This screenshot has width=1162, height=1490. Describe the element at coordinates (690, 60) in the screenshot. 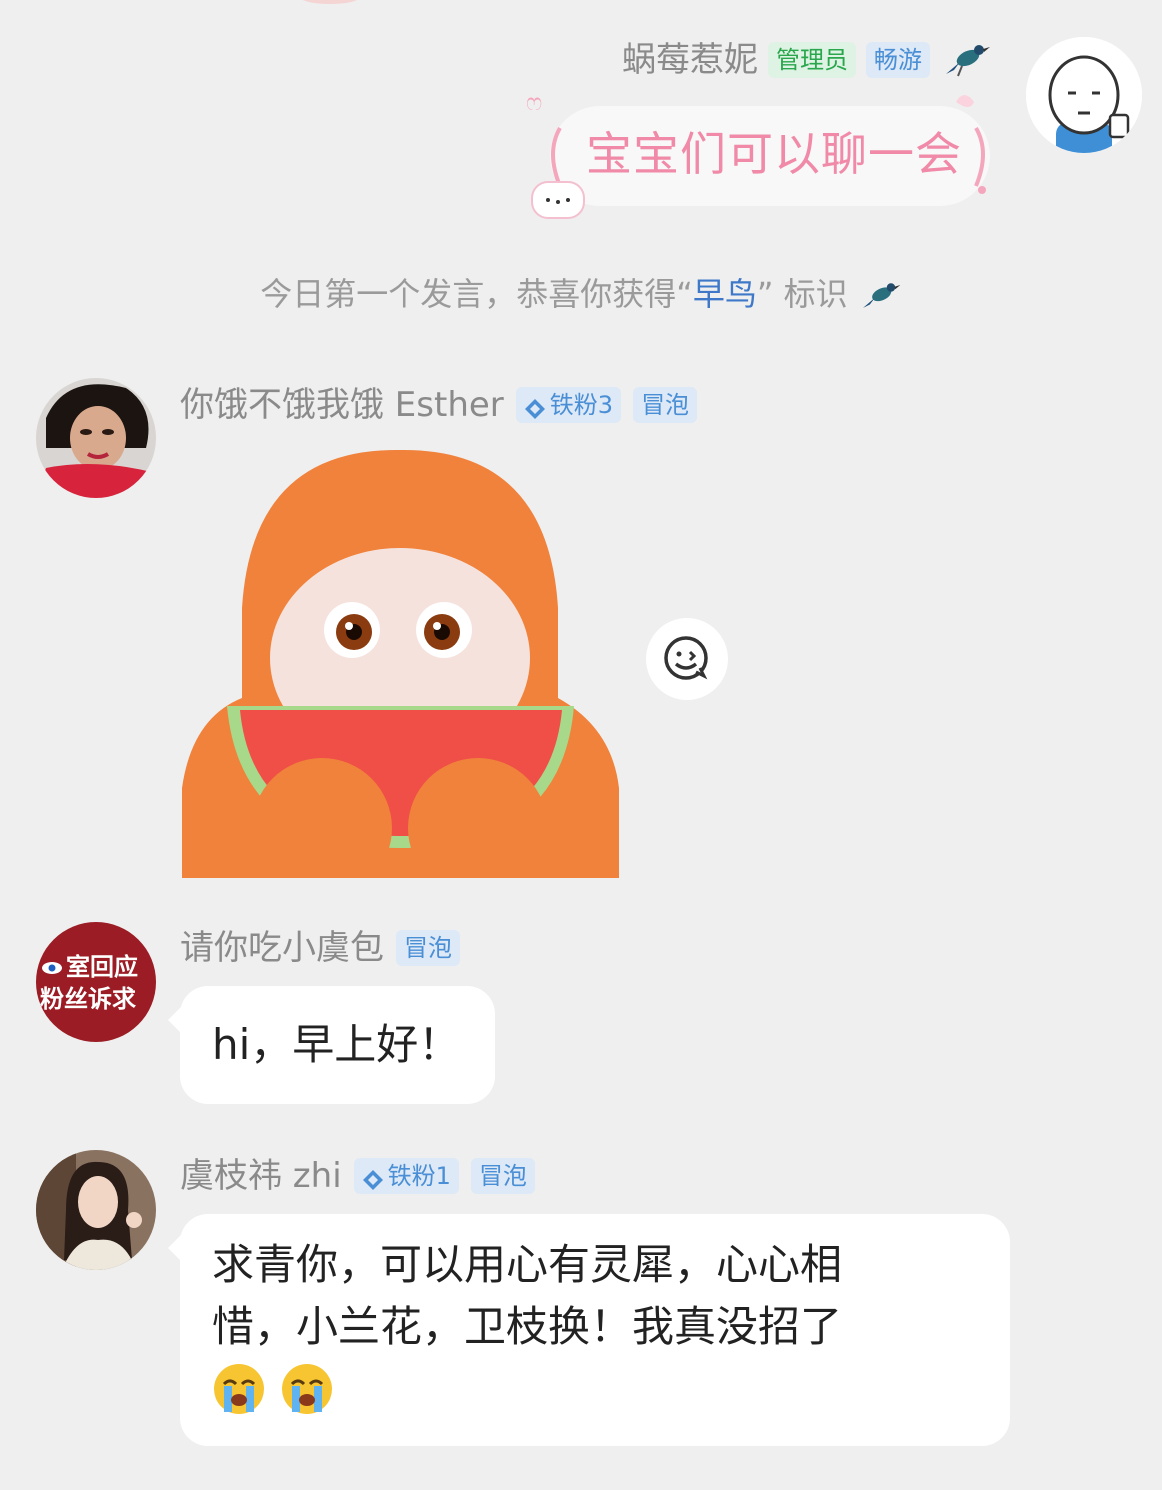

I see `username: 蜗莓惹妮` at that location.